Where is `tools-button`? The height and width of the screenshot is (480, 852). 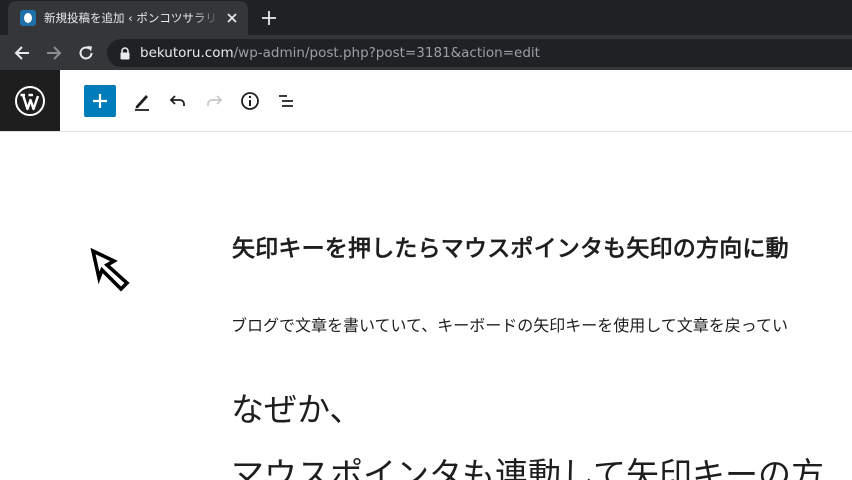 tools-button is located at coordinates (142, 101).